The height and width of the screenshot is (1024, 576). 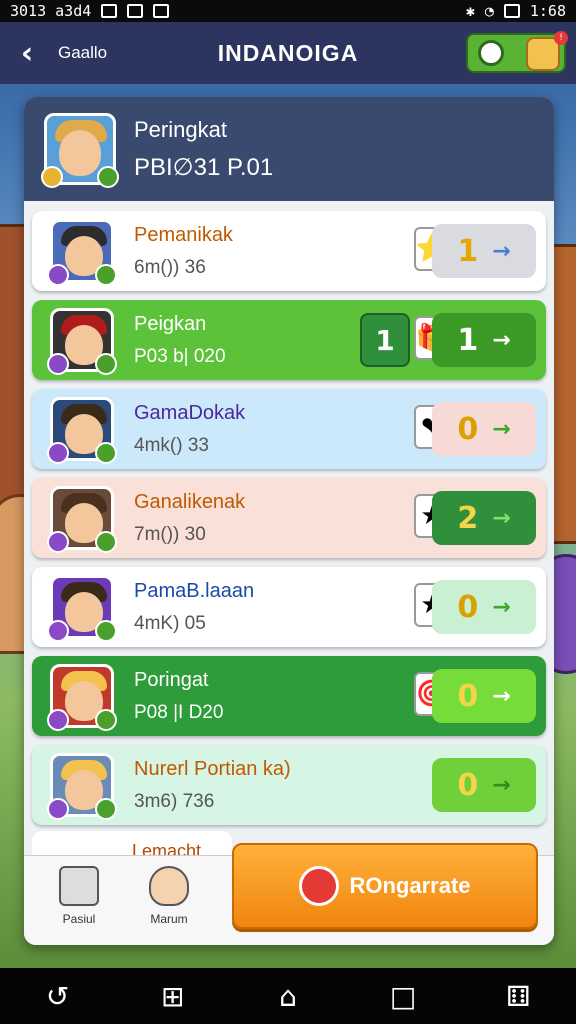 What do you see at coordinates (289, 429) in the screenshot?
I see `leaderboard-row: GamaDokak4mk() 33❤0→` at bounding box center [289, 429].